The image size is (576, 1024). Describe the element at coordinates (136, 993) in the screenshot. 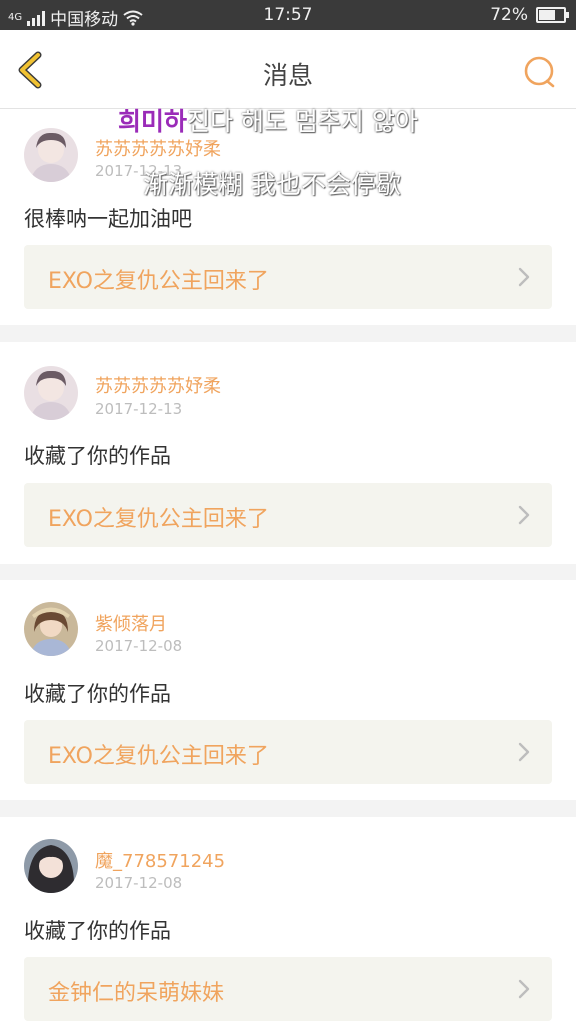

I see `work-title: 金钟仁的呆萌妹妹` at that location.